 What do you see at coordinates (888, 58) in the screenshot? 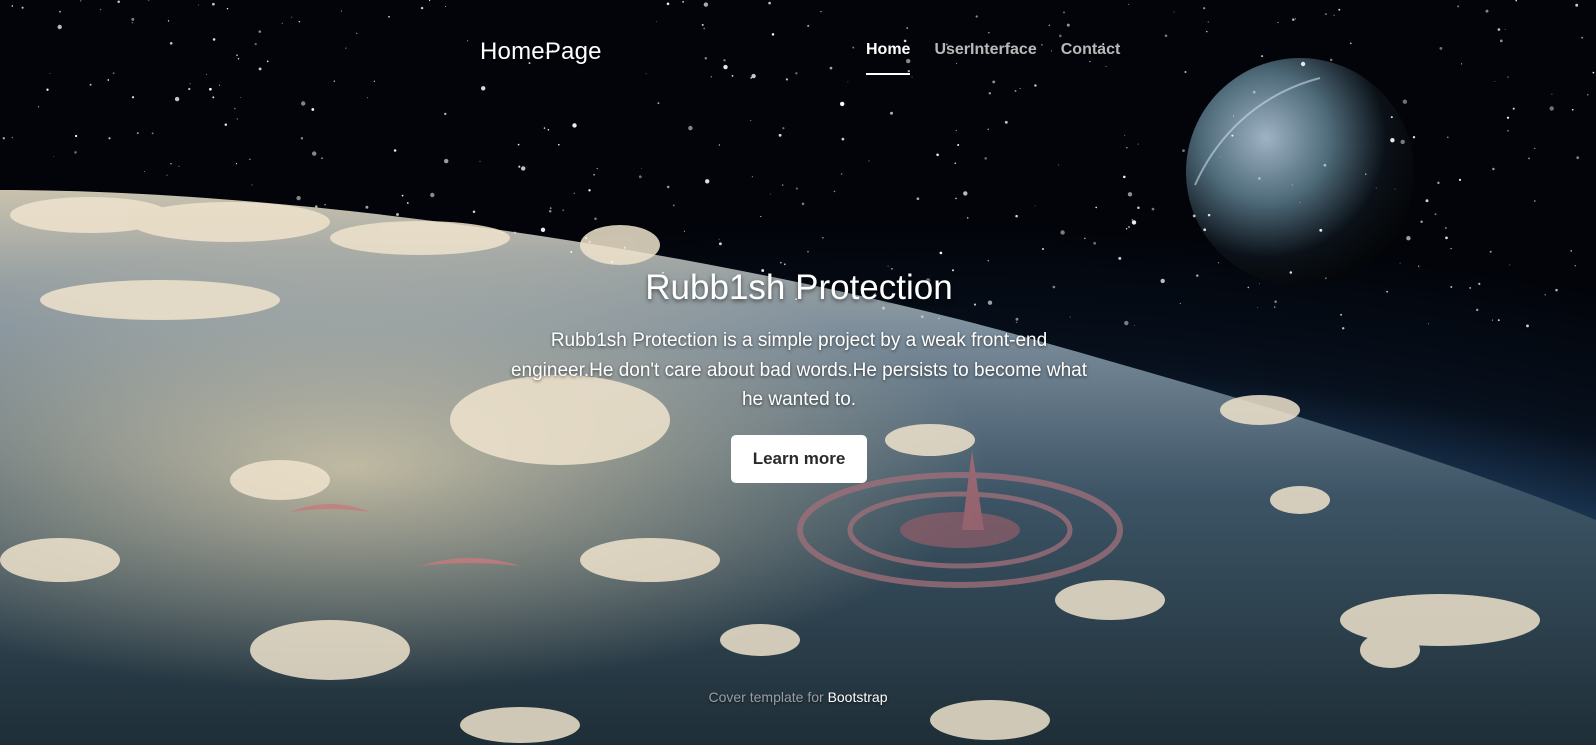
I see `nav-home: Home` at bounding box center [888, 58].